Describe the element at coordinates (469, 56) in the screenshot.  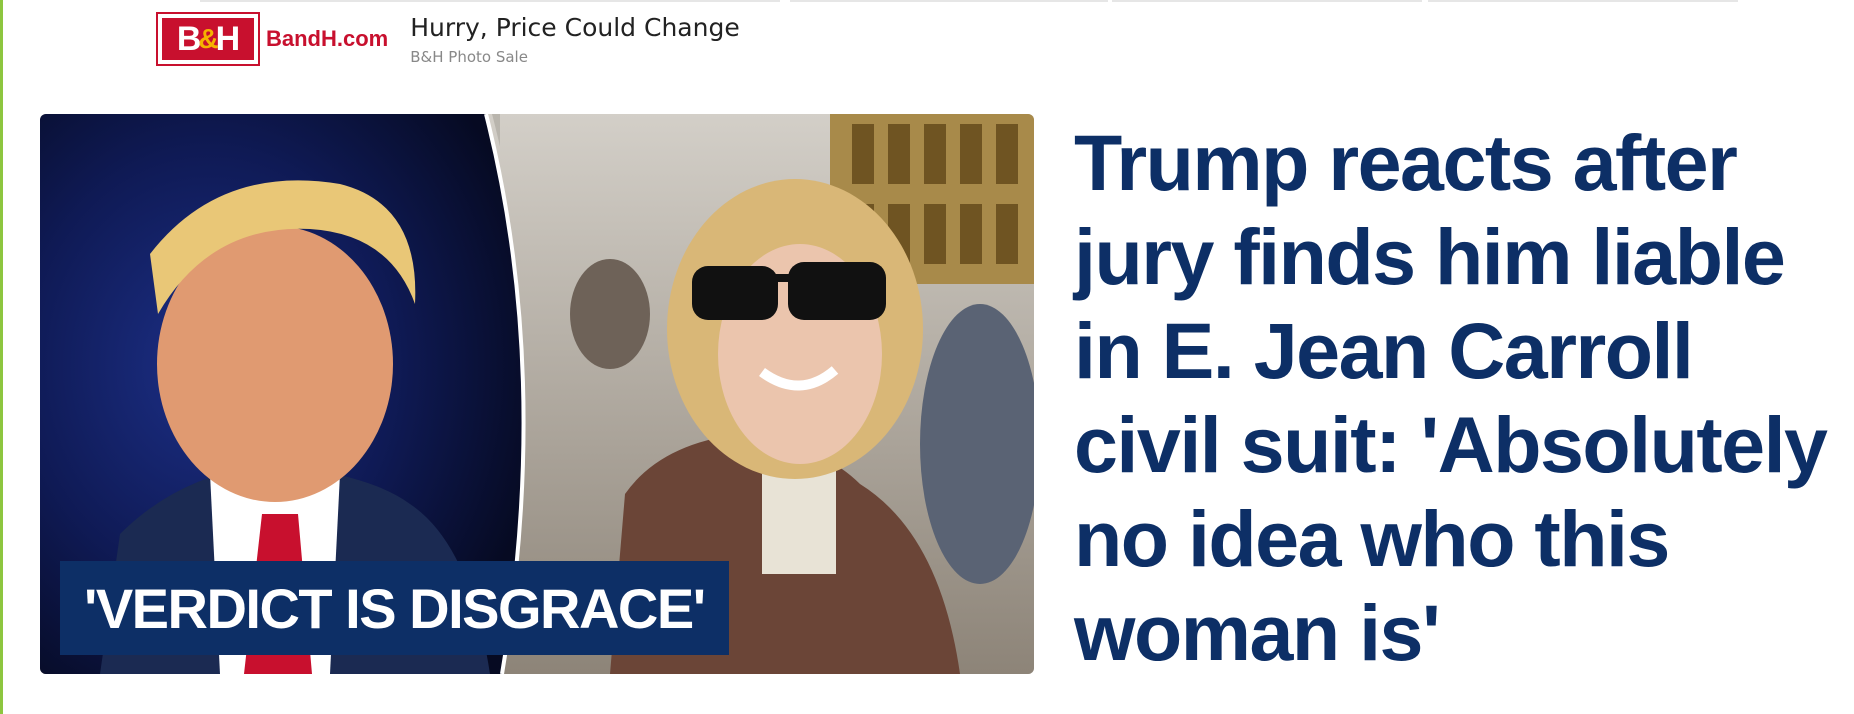
I see `ad-source: B&H Photo Sale` at that location.